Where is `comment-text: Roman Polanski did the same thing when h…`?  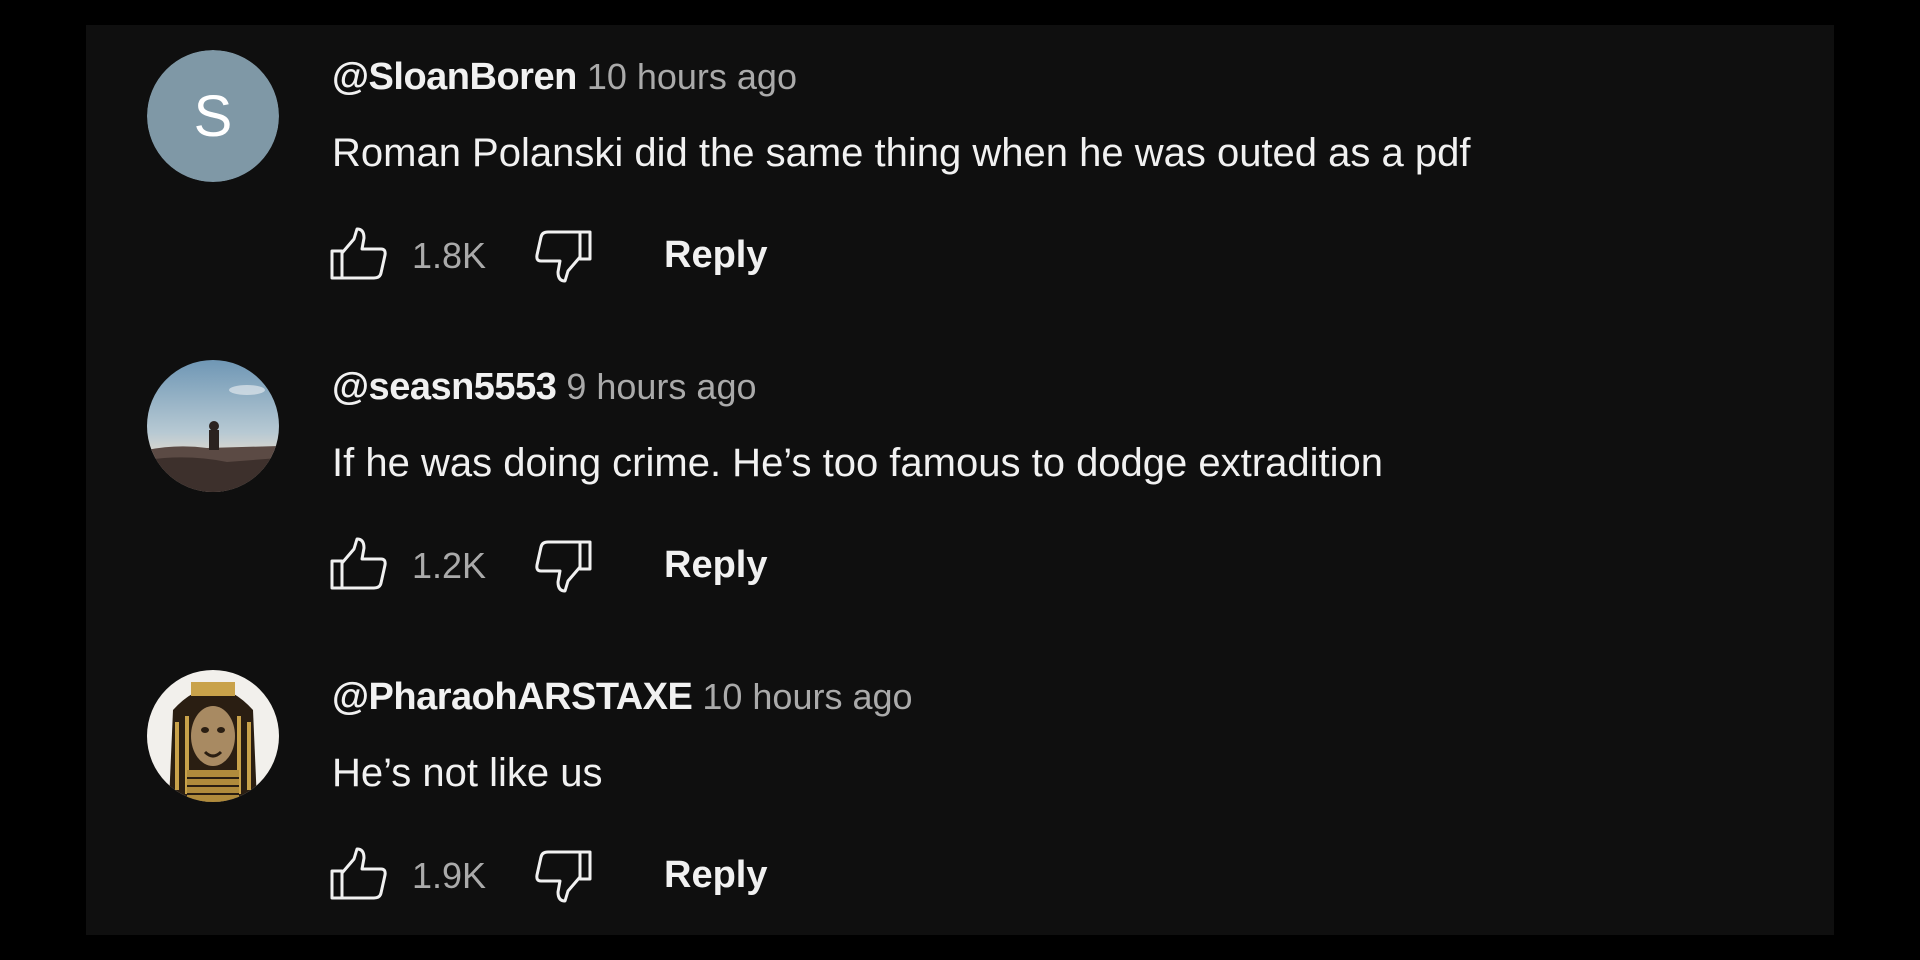 comment-text: Roman Polanski did the same thing when h… is located at coordinates (901, 153).